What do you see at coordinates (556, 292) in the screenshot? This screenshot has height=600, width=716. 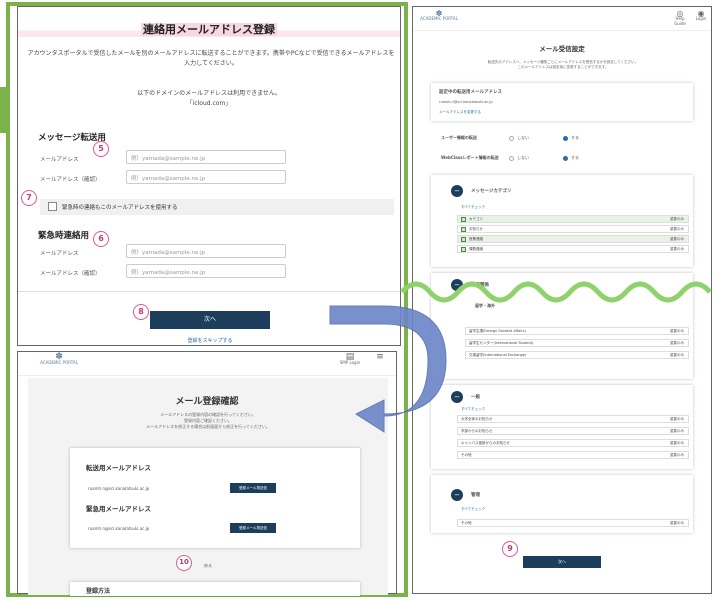 I see `wave-divider` at bounding box center [556, 292].